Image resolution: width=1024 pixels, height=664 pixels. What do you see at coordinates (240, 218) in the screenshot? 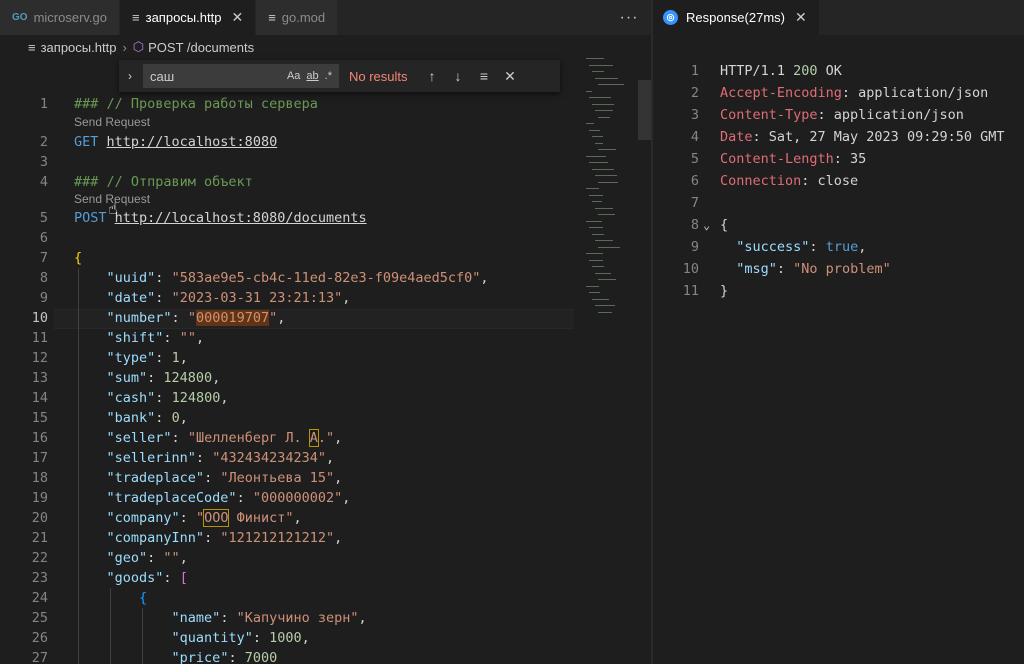
I see `code-token: http://localhost:8080/documents` at bounding box center [240, 218].